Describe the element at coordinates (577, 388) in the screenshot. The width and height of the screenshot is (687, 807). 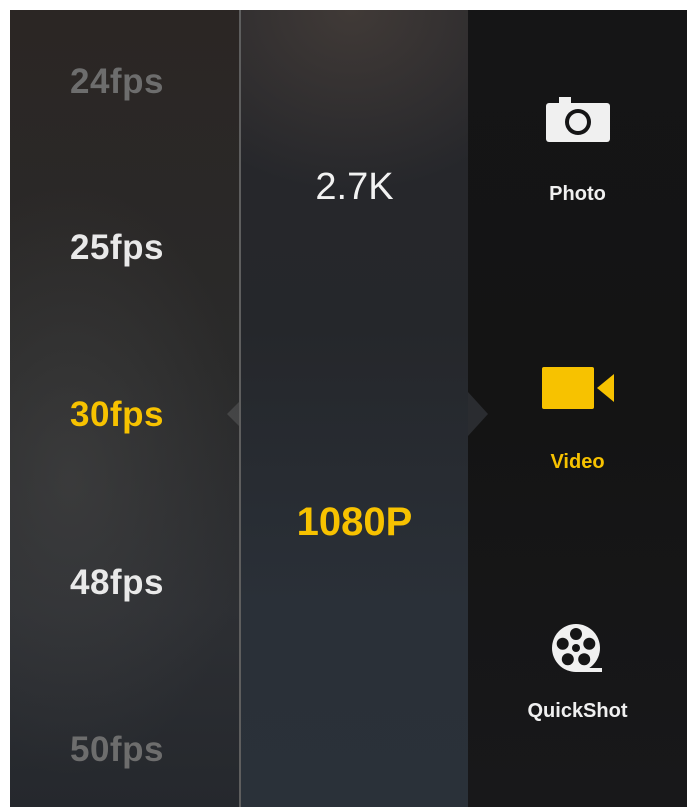
I see `video-camera-icon` at that location.